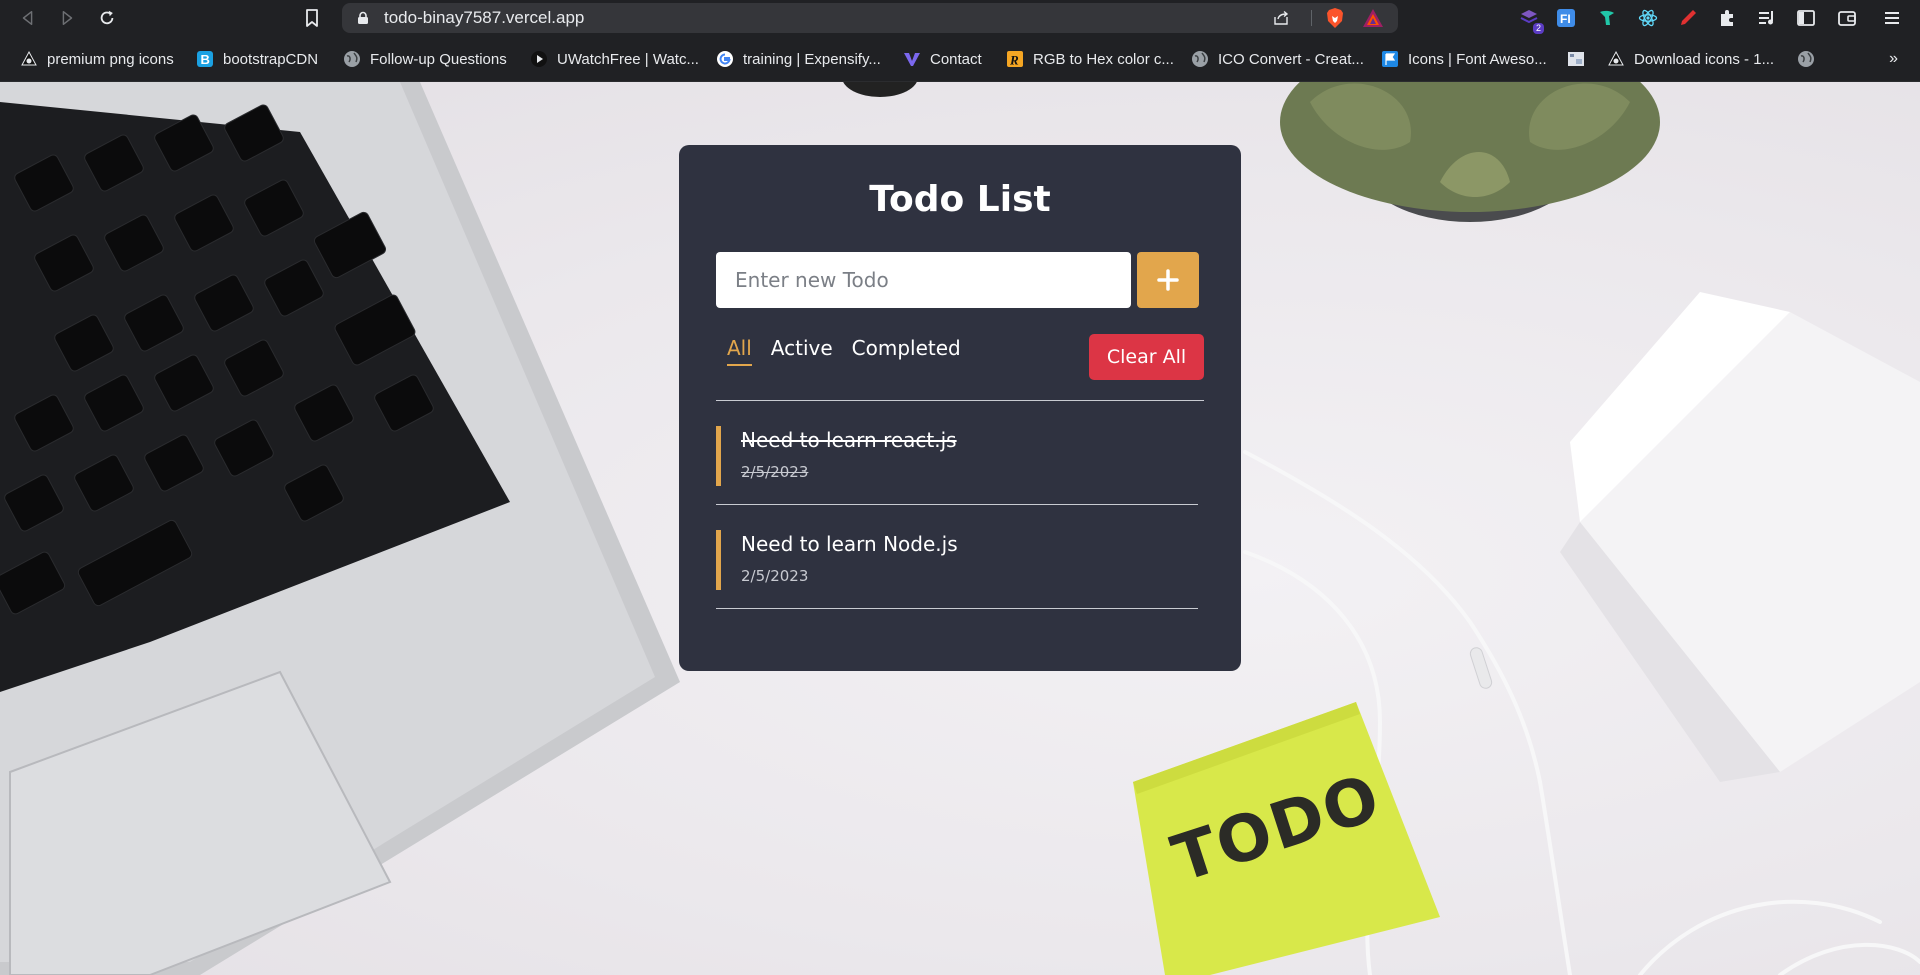  Describe the element at coordinates (425, 59) in the screenshot. I see `bookmark-item: Follow-up Questions` at that location.